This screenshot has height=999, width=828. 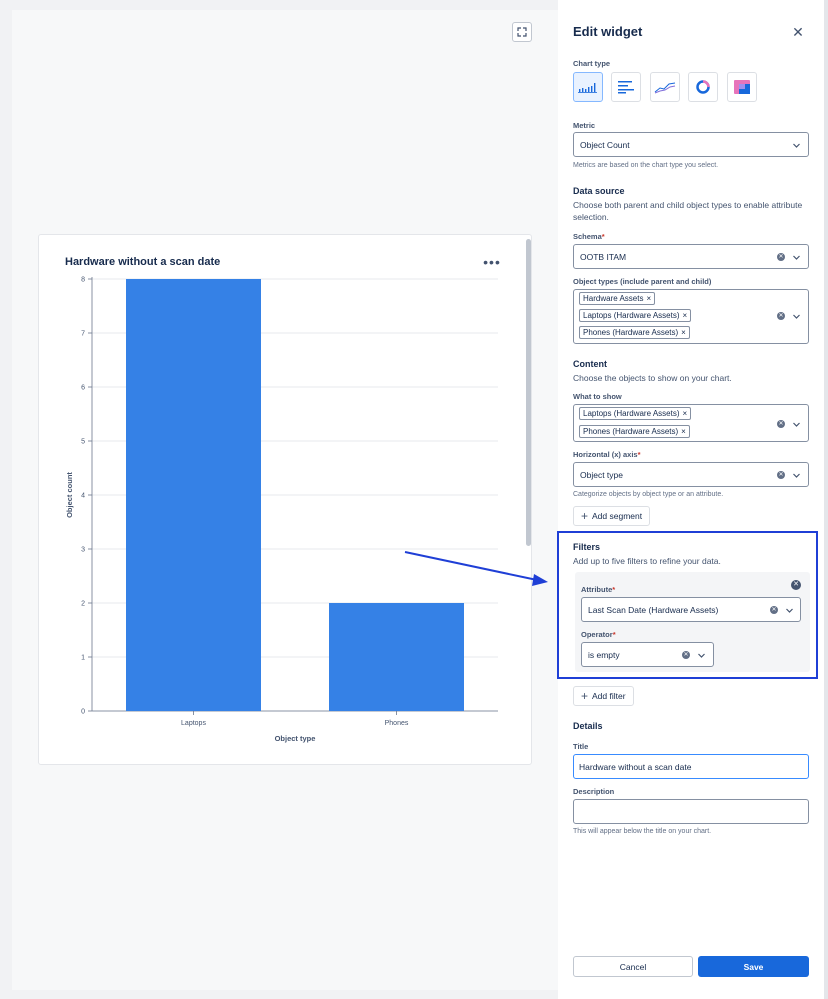 I want to click on operator-value: is empty, so click(x=604, y=655).